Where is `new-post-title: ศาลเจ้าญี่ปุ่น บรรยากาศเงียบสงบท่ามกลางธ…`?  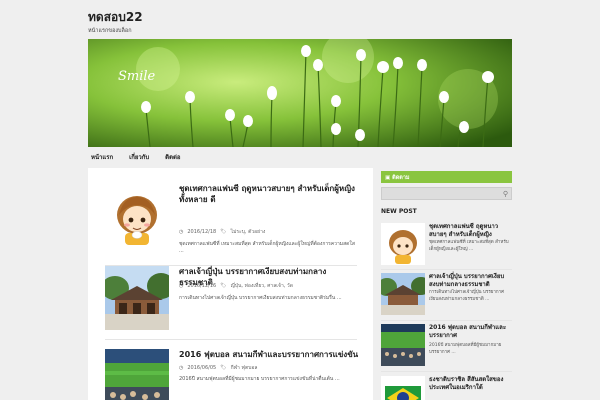
new-post-title: ศาลเจ้าญี่ปุ่น บรรยากาศเงียบสงบท่ามกลางธ… is located at coordinates (470, 281).